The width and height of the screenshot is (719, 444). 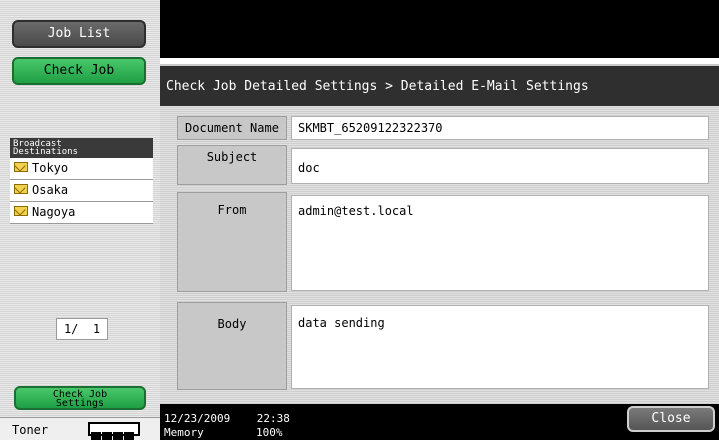 What do you see at coordinates (79, 34) in the screenshot?
I see `job-list-button: Job List` at bounding box center [79, 34].